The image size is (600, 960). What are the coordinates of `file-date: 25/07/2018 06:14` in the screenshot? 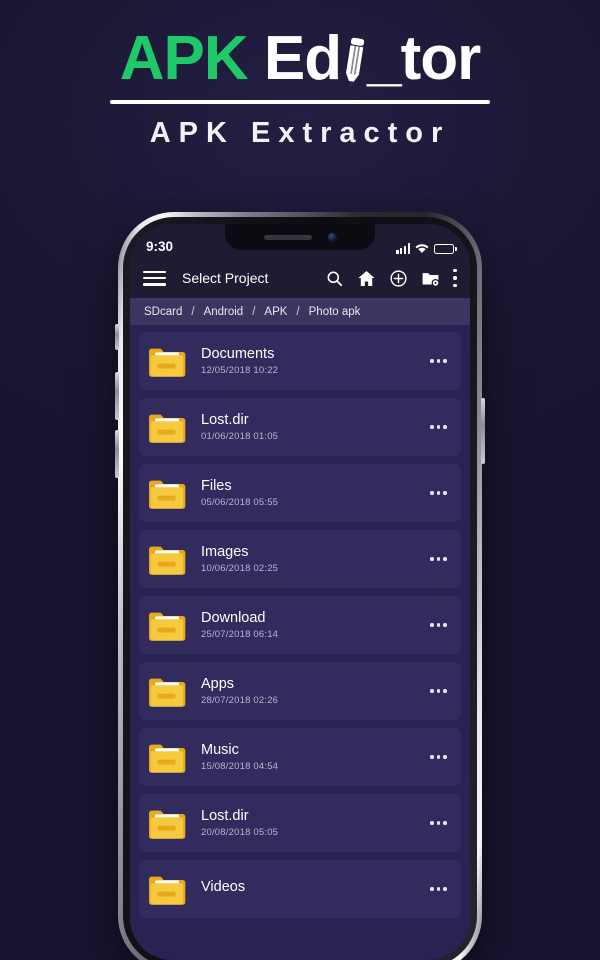 It's located at (240, 635).